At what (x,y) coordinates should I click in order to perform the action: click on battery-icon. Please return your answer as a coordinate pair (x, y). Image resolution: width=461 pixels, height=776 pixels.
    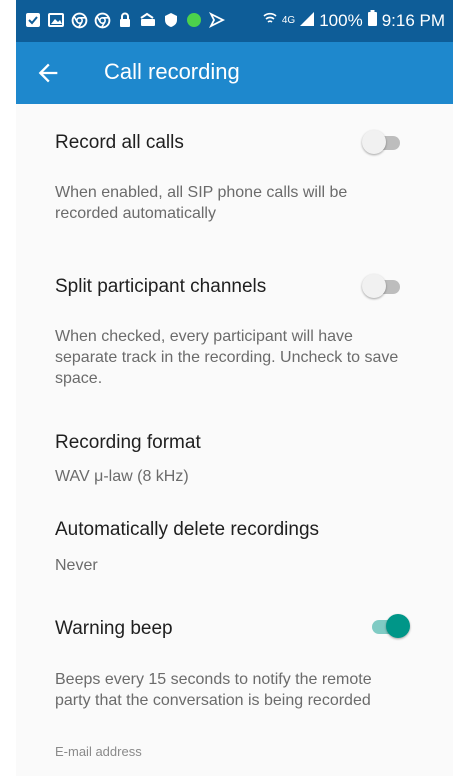
    Looking at the image, I should click on (372, 20).